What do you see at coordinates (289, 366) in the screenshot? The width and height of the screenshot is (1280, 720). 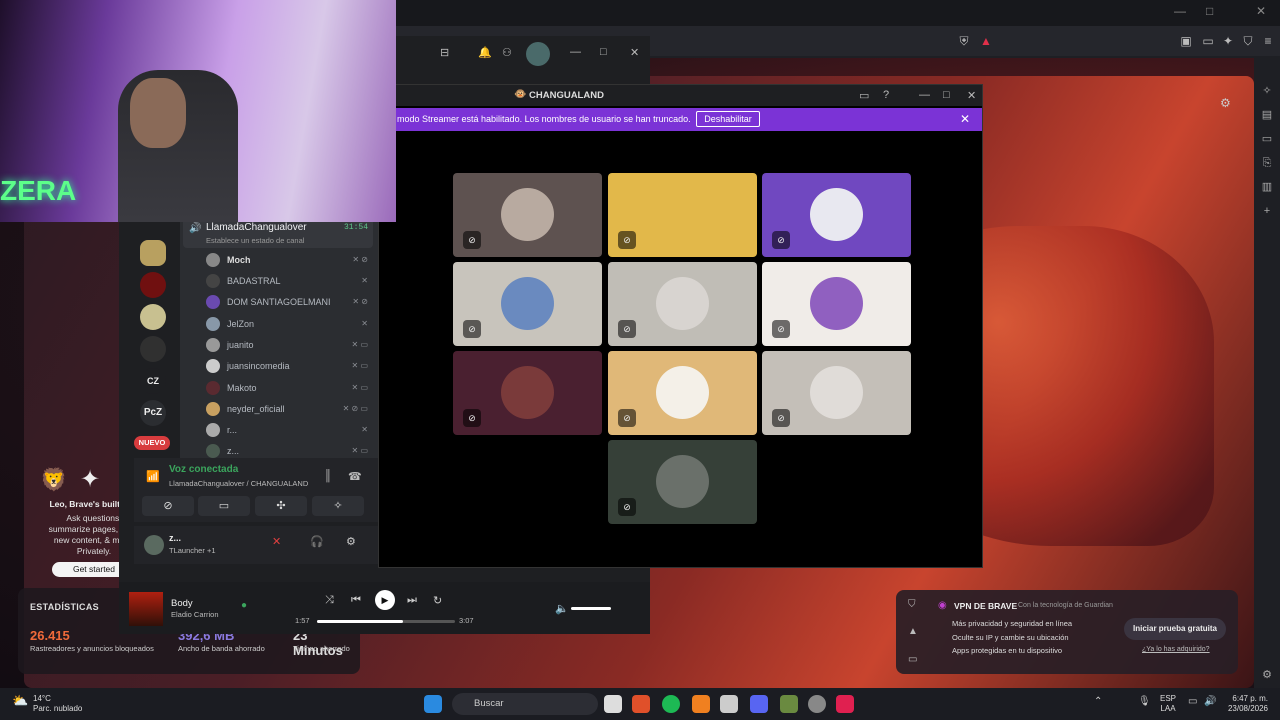 I see `voice-user: juansincomedia ✕ ▭` at bounding box center [289, 366].